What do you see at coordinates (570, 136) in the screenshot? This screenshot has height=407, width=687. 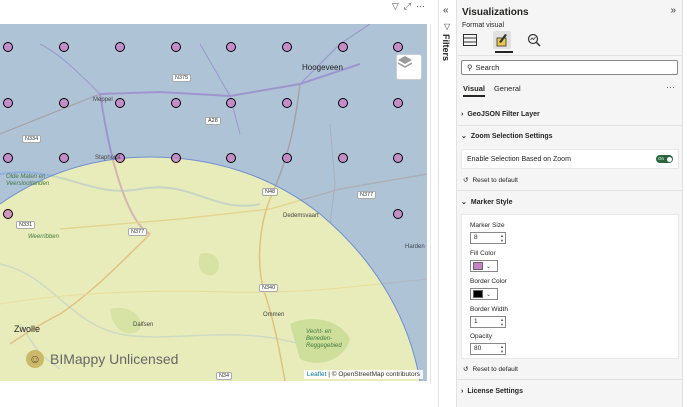 I see `section-zoom-selection: ⌄ Zoom Selection Settings` at bounding box center [570, 136].